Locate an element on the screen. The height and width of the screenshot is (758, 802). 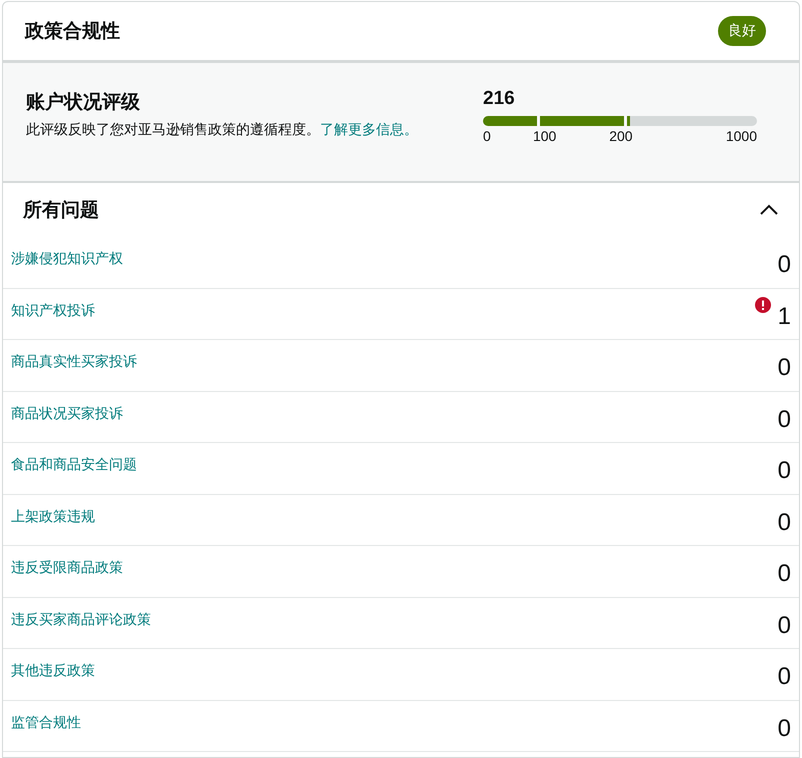
issue-link: 商品真实性买家投诉 is located at coordinates (74, 362).